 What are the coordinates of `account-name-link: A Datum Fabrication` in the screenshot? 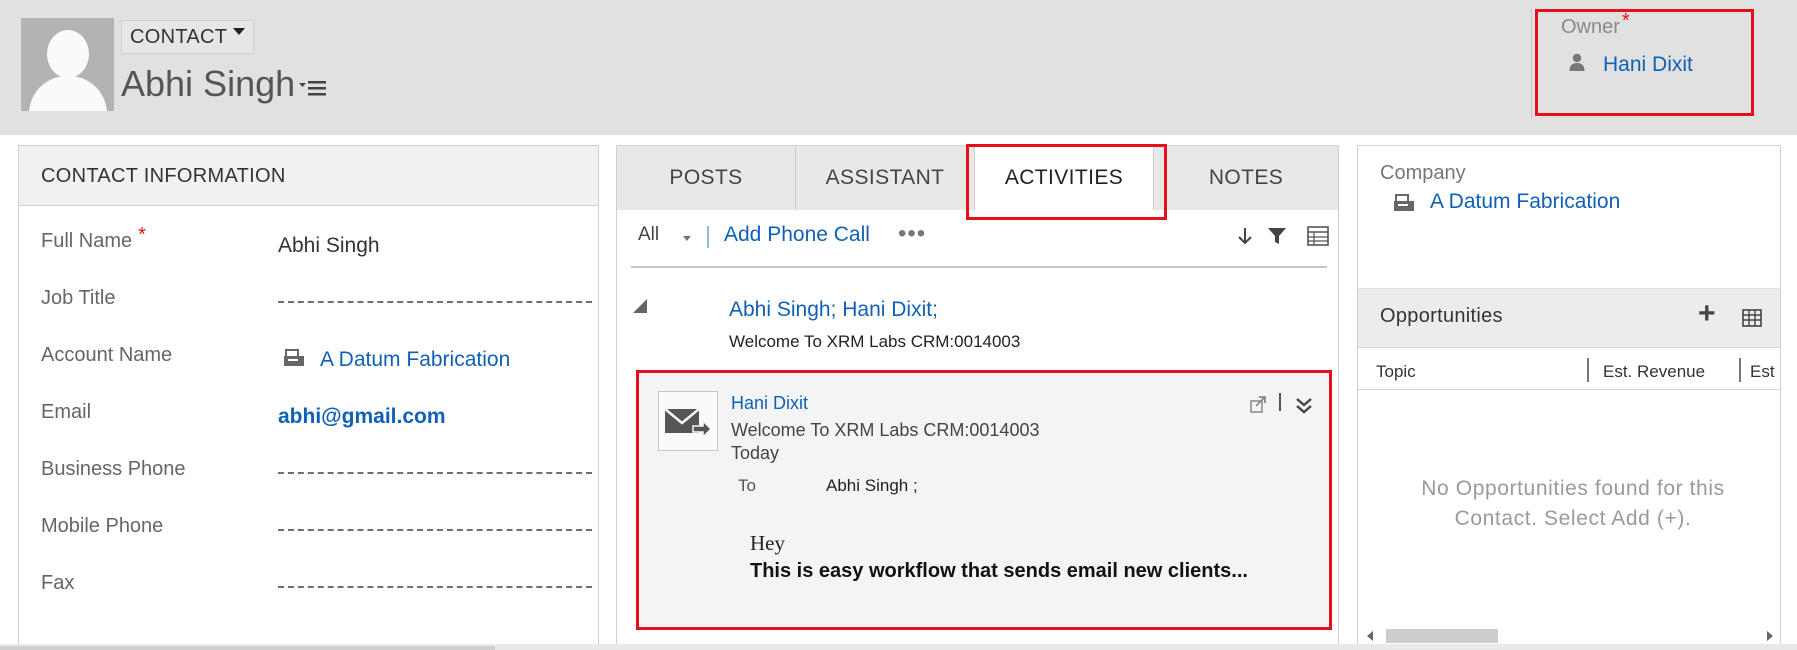 It's located at (415, 360).